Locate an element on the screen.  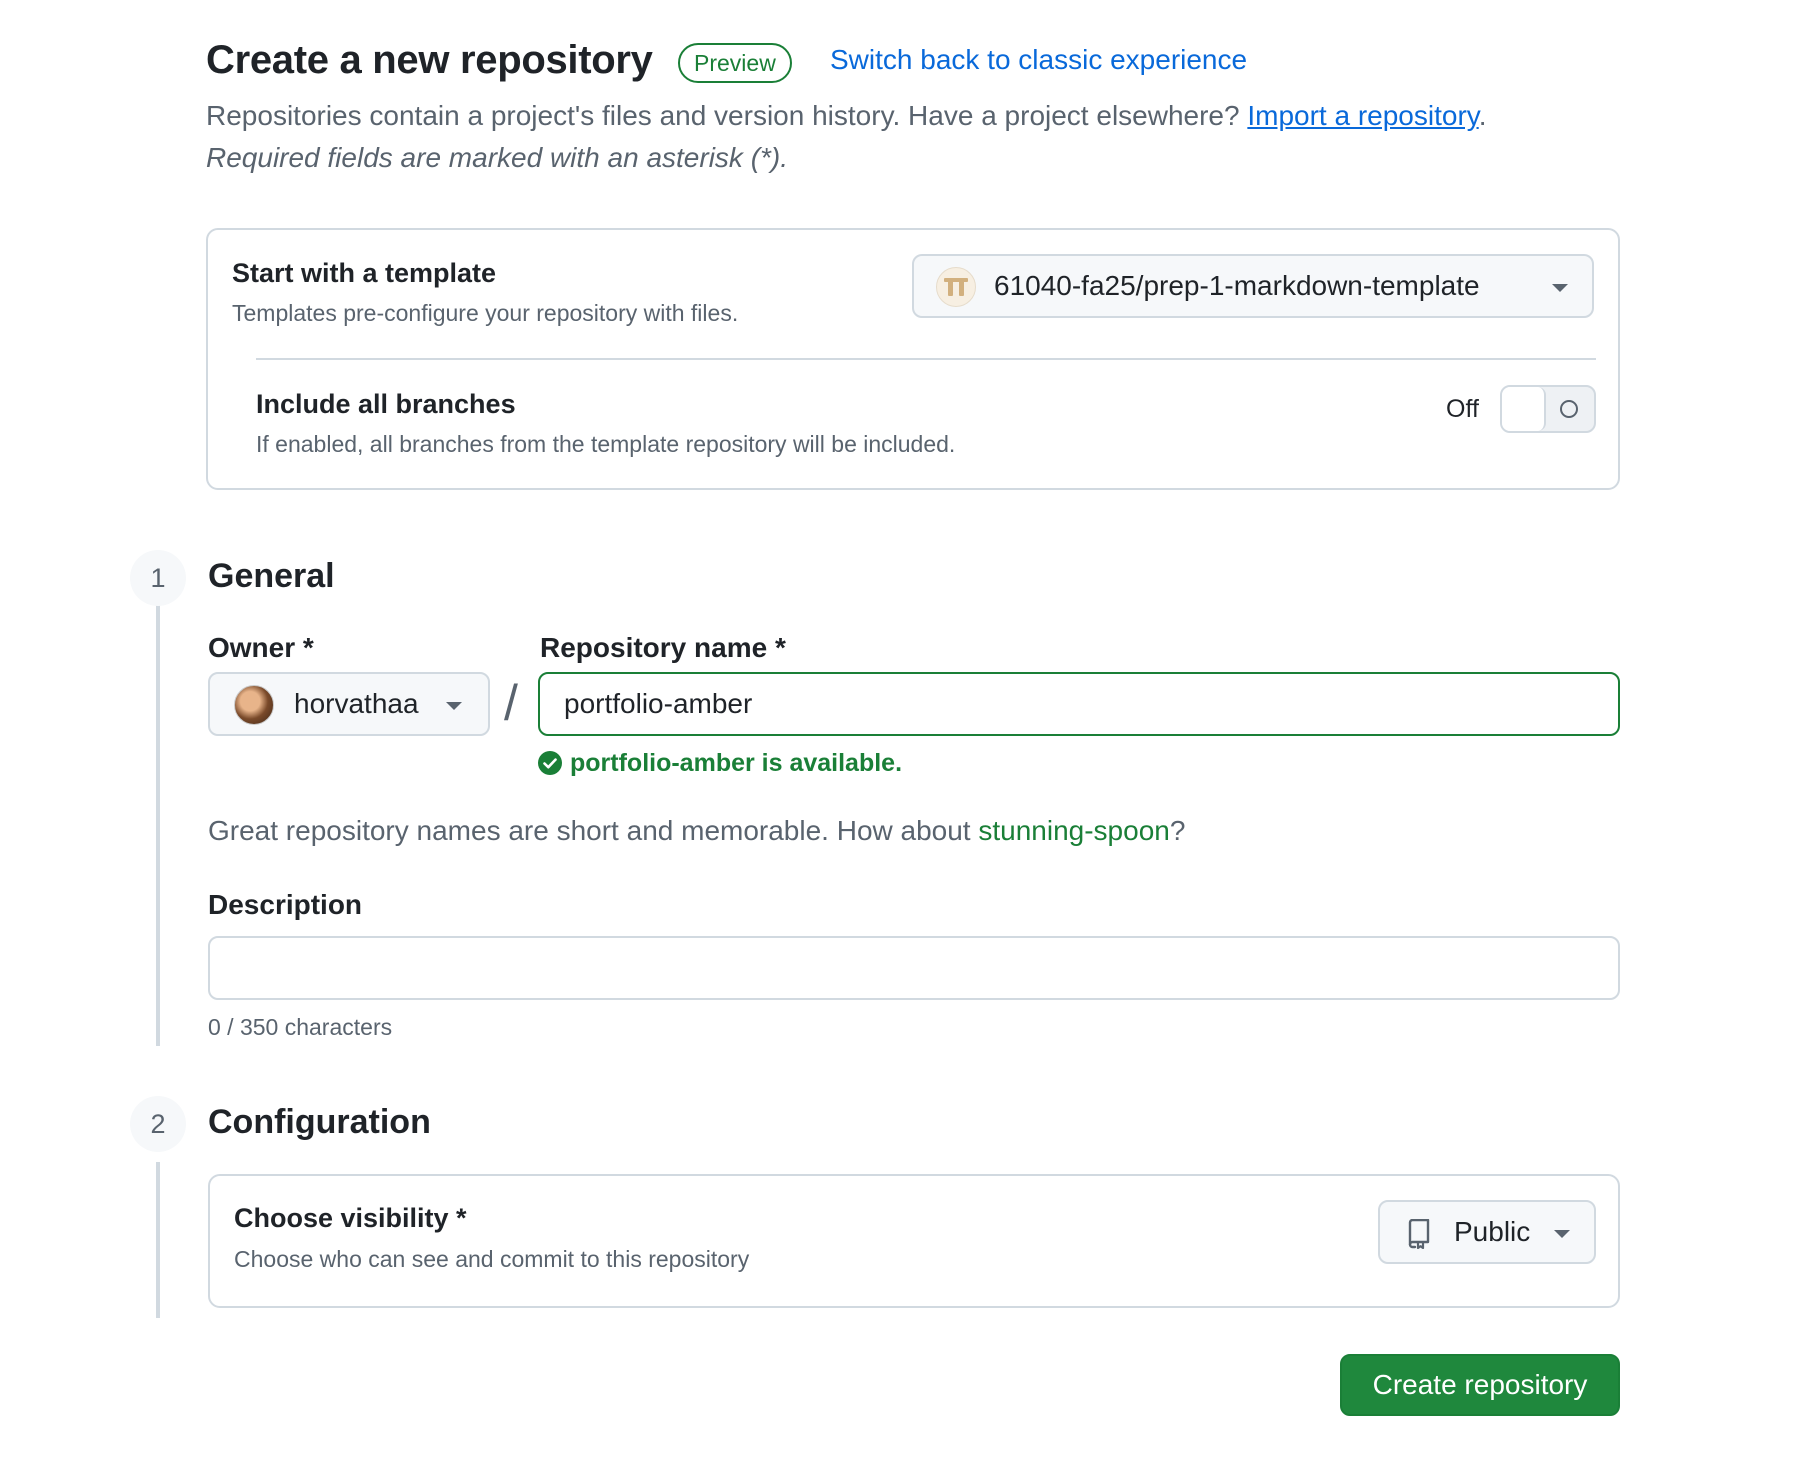
template-owner-avatar is located at coordinates (956, 287).